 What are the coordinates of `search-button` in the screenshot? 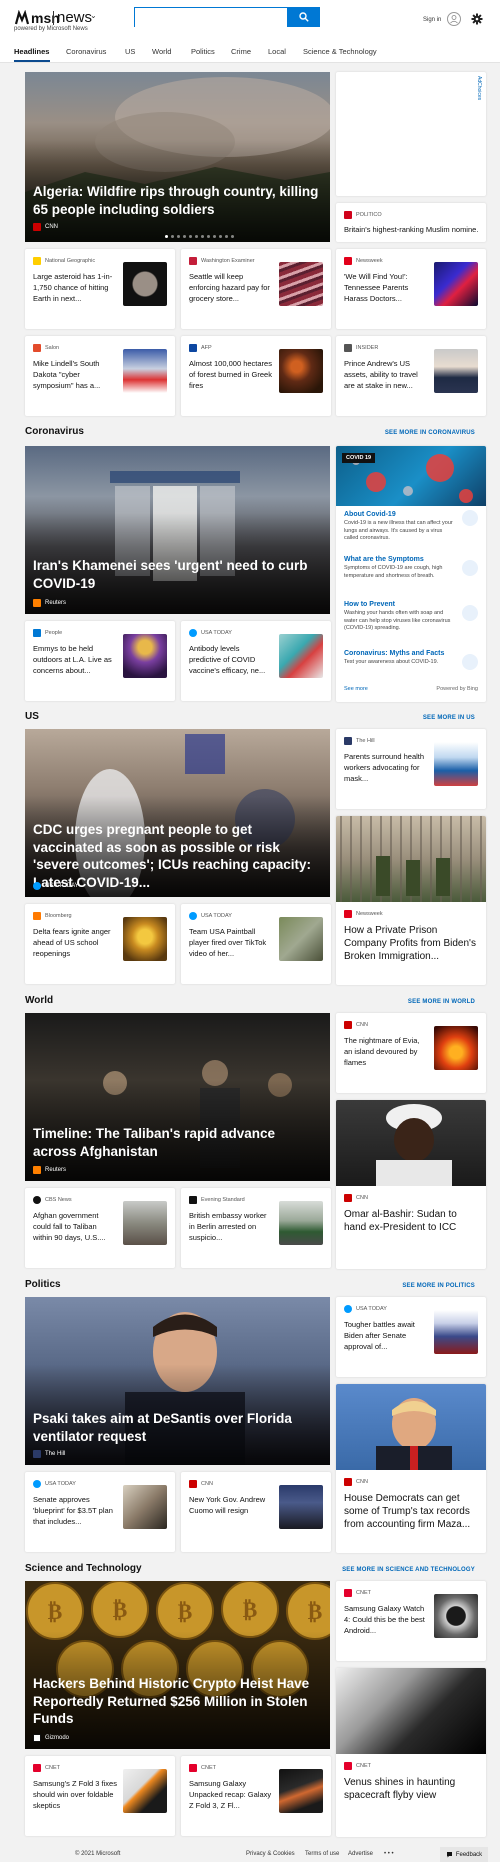 It's located at (304, 17).